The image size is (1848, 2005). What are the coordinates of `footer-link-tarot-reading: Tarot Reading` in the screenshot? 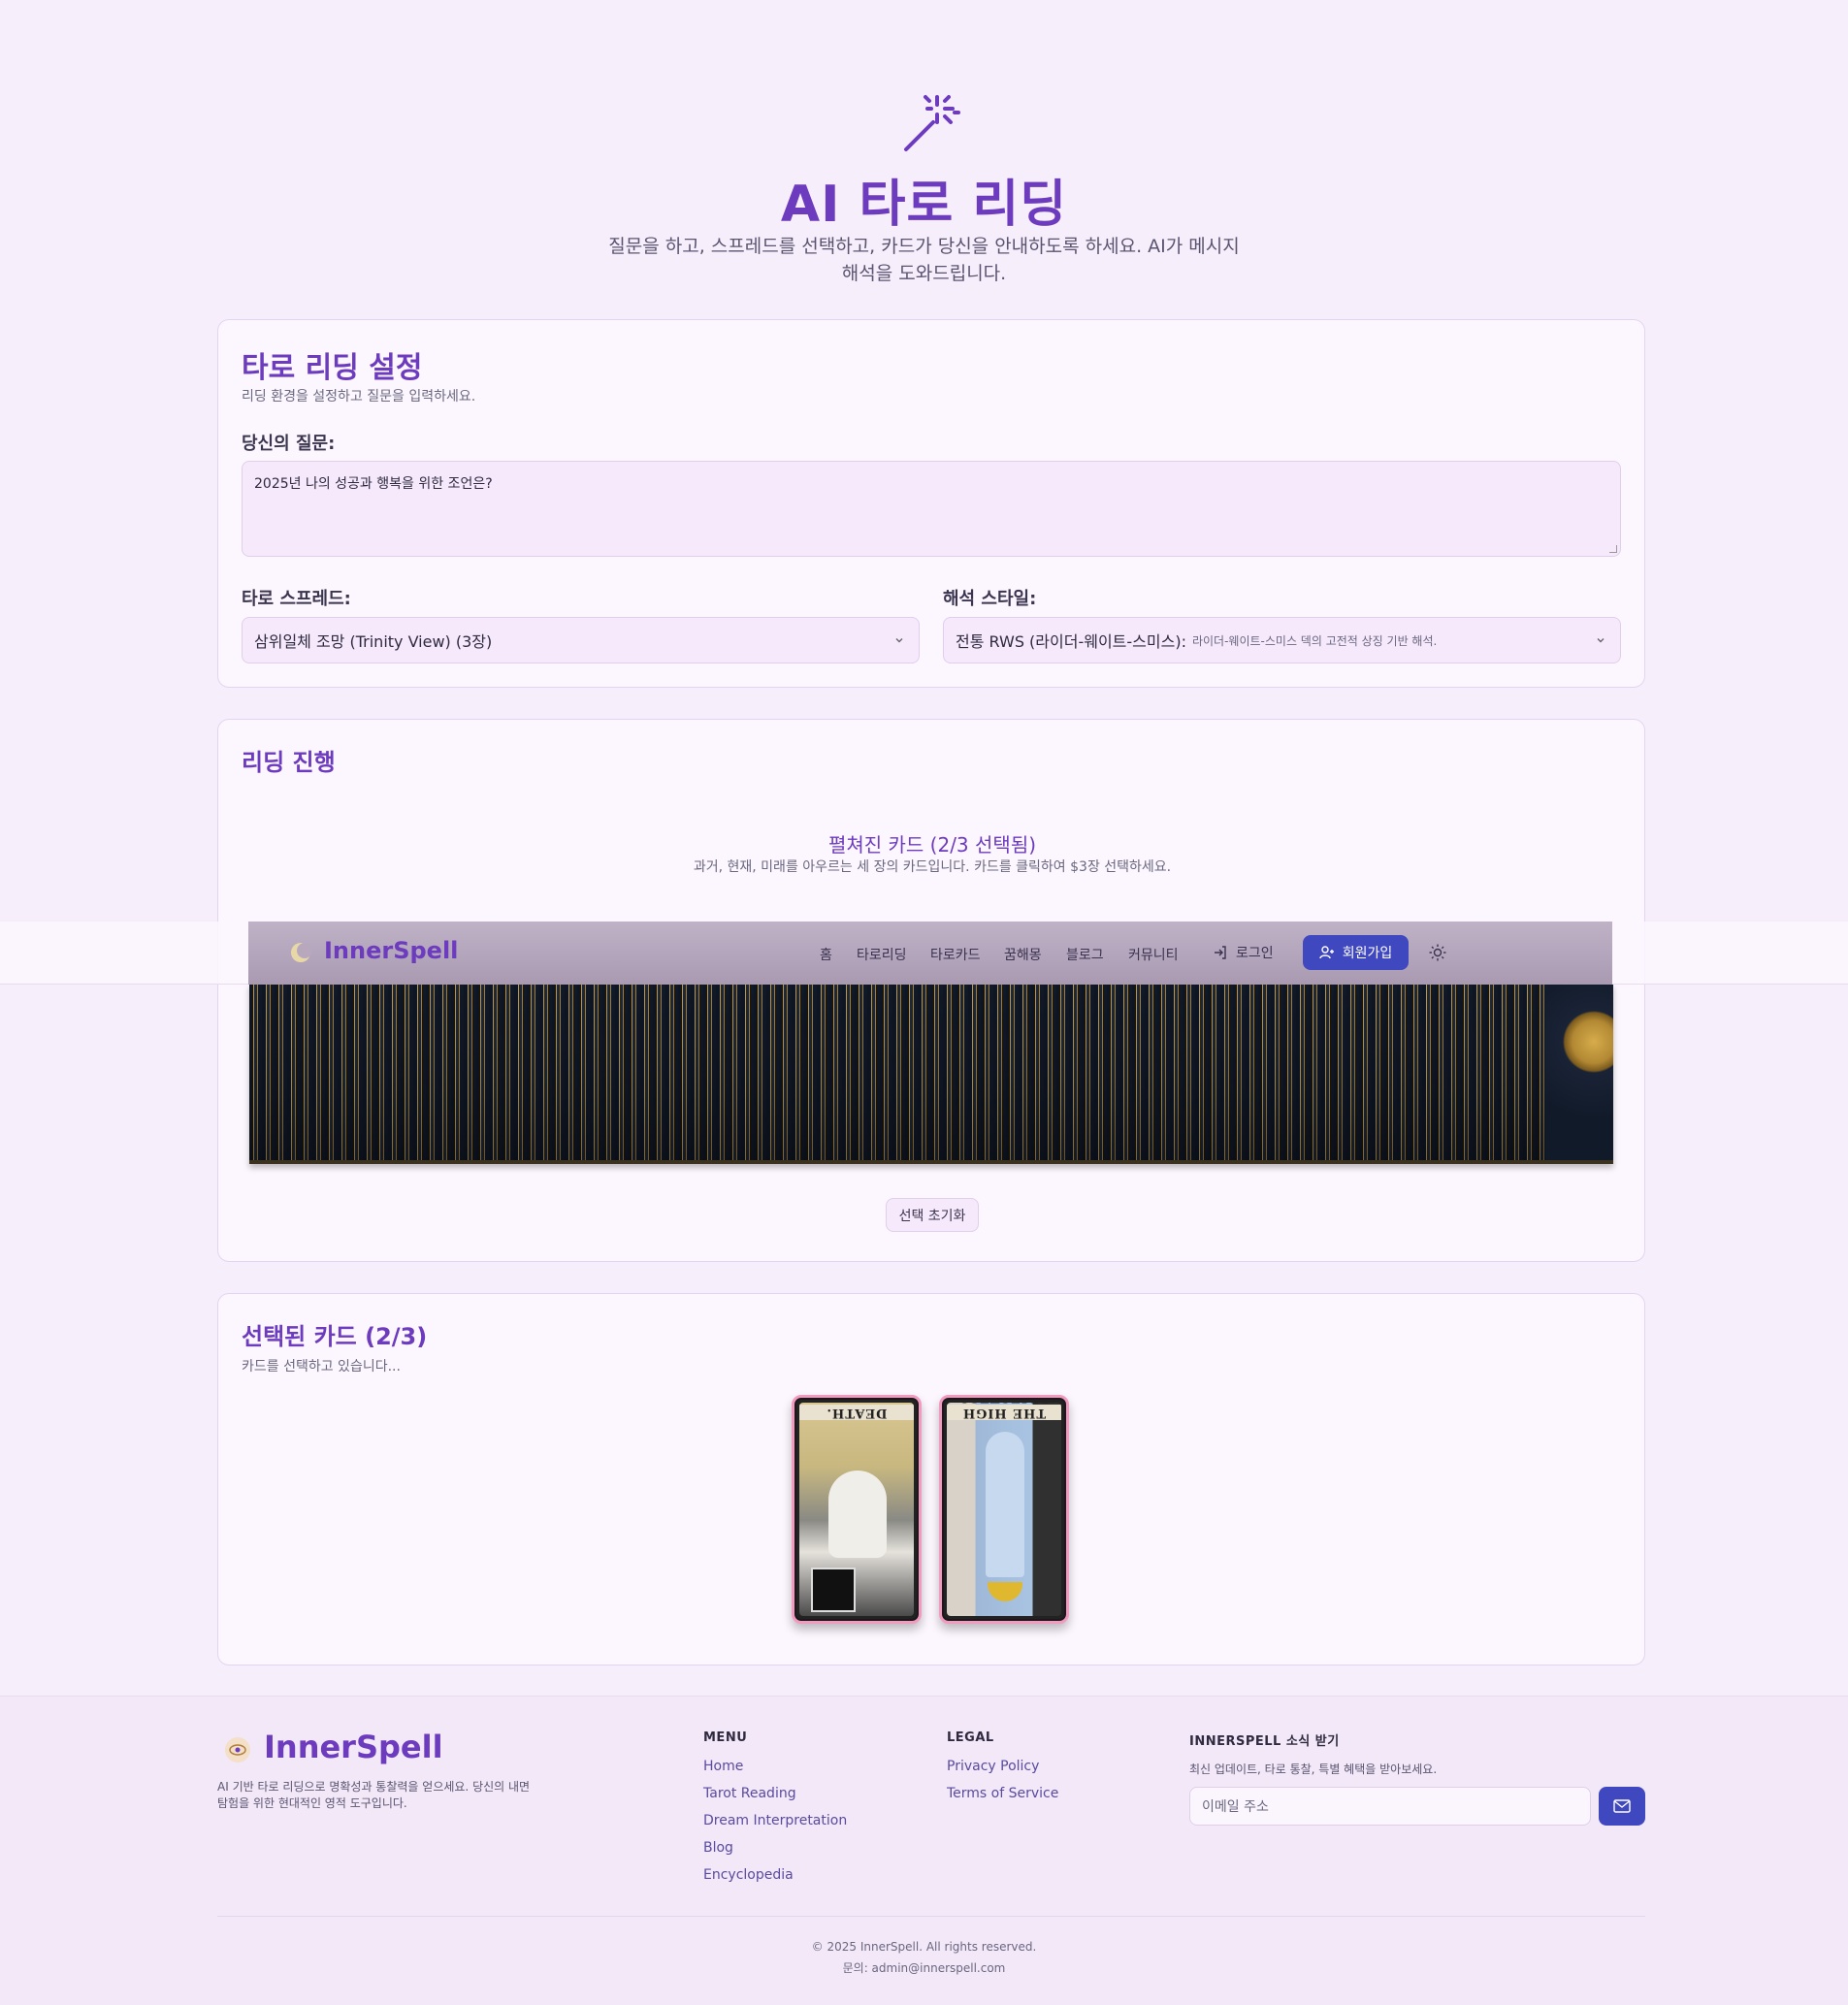 It's located at (749, 1793).